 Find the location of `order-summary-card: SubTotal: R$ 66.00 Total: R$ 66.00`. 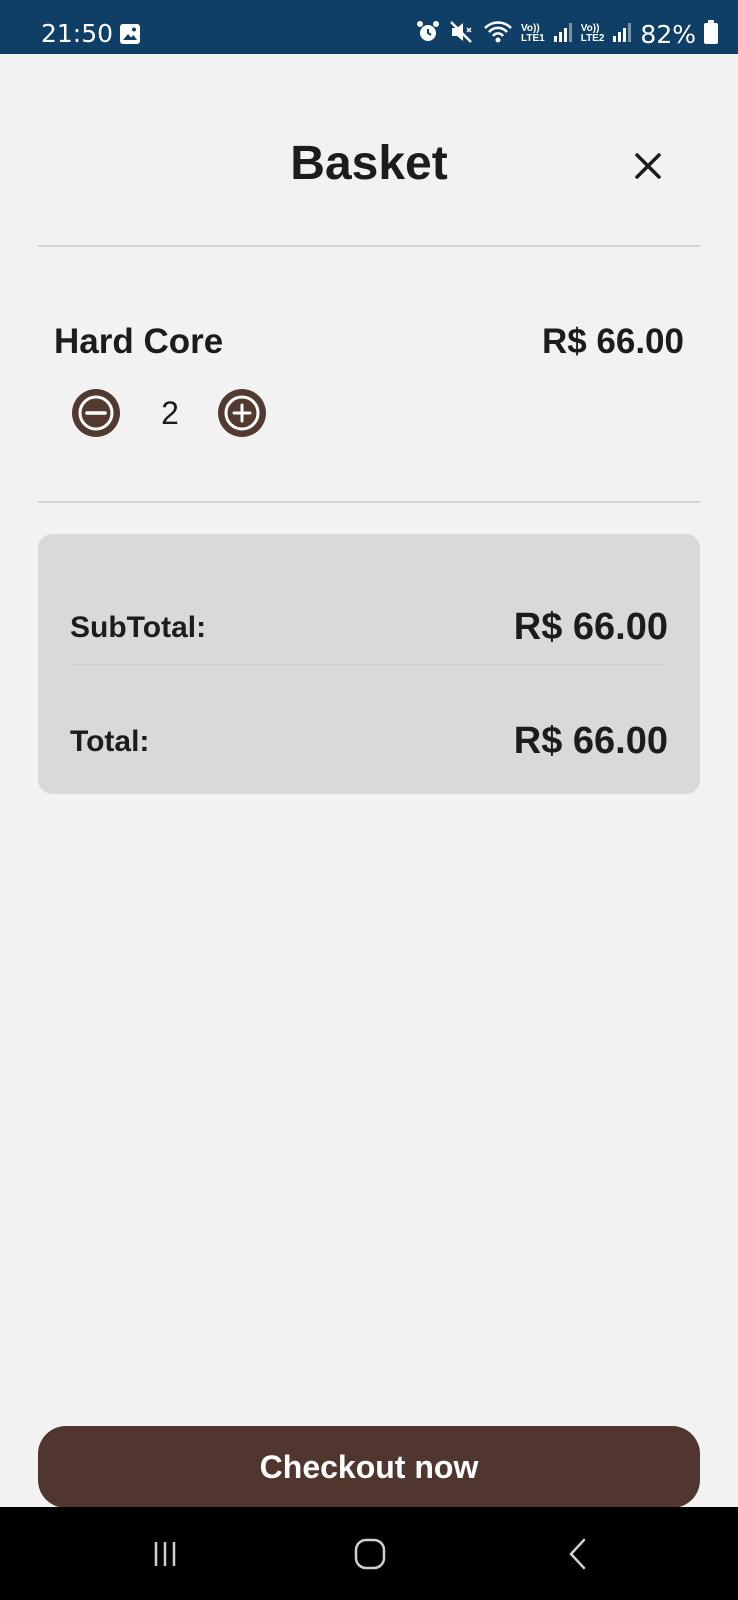

order-summary-card: SubTotal: R$ 66.00 Total: R$ 66.00 is located at coordinates (369, 664).